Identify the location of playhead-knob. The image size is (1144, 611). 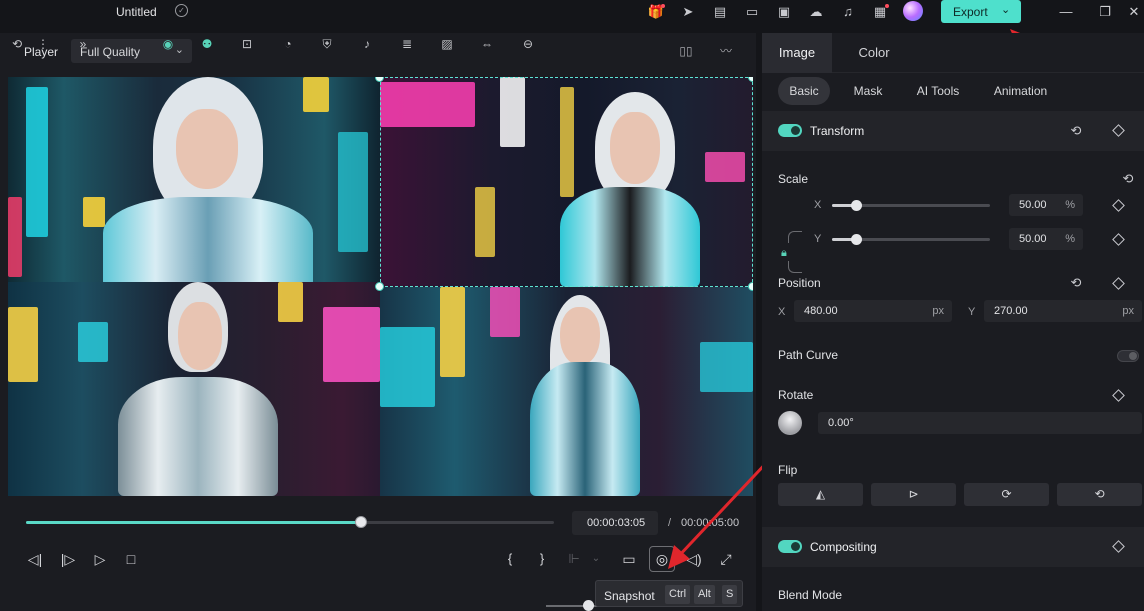
(361, 522).